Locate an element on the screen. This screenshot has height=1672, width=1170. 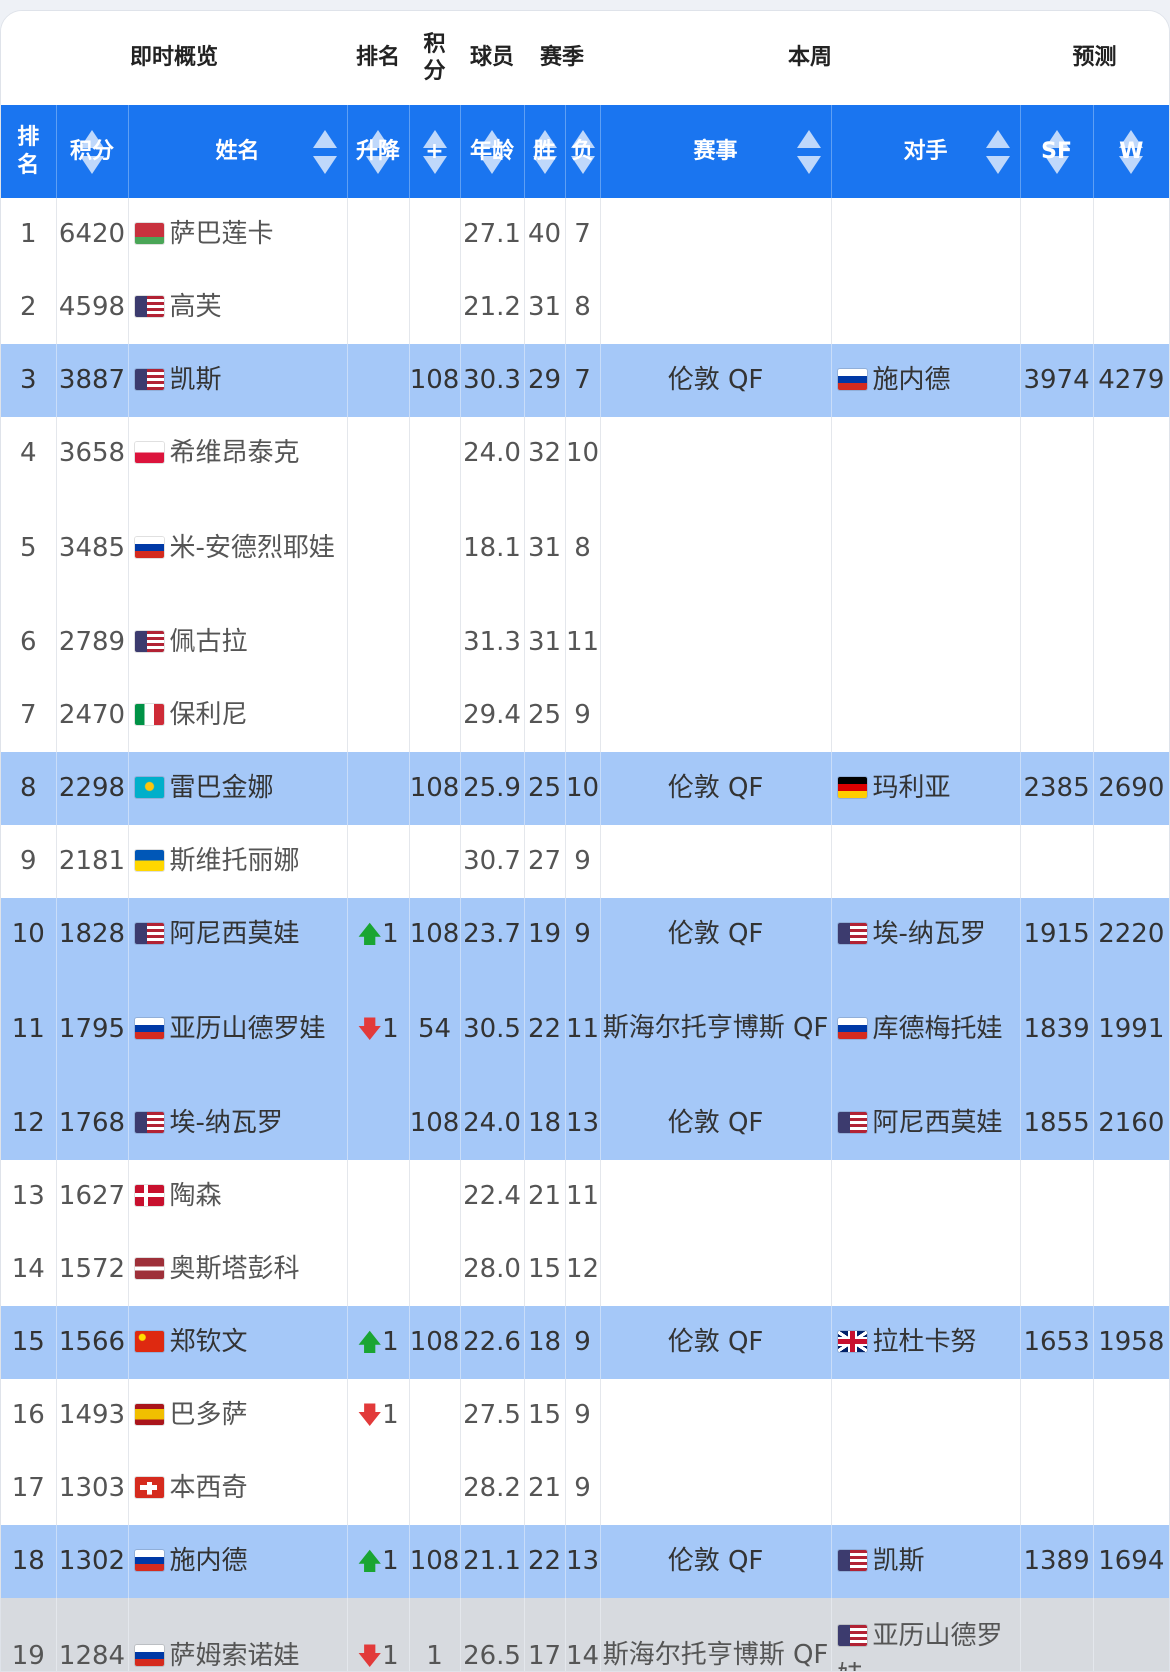
player-name: 巴多萨 is located at coordinates (209, 1415).